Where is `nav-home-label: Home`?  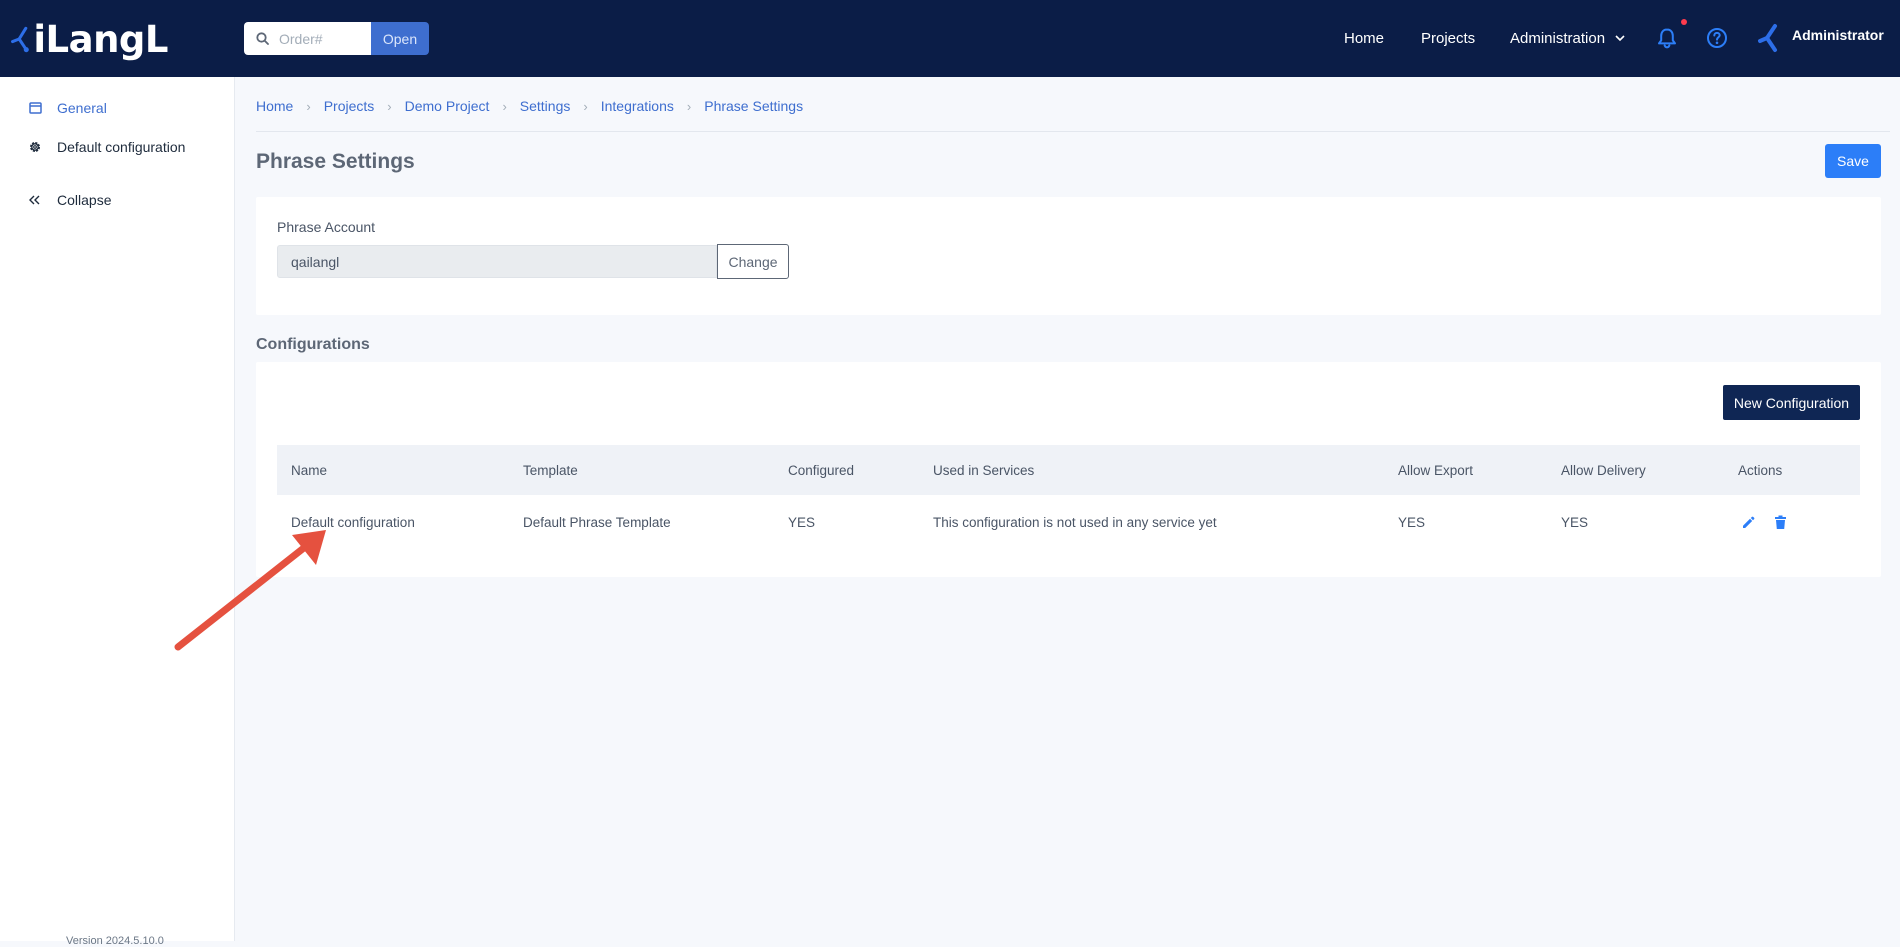 nav-home-label: Home is located at coordinates (1364, 38).